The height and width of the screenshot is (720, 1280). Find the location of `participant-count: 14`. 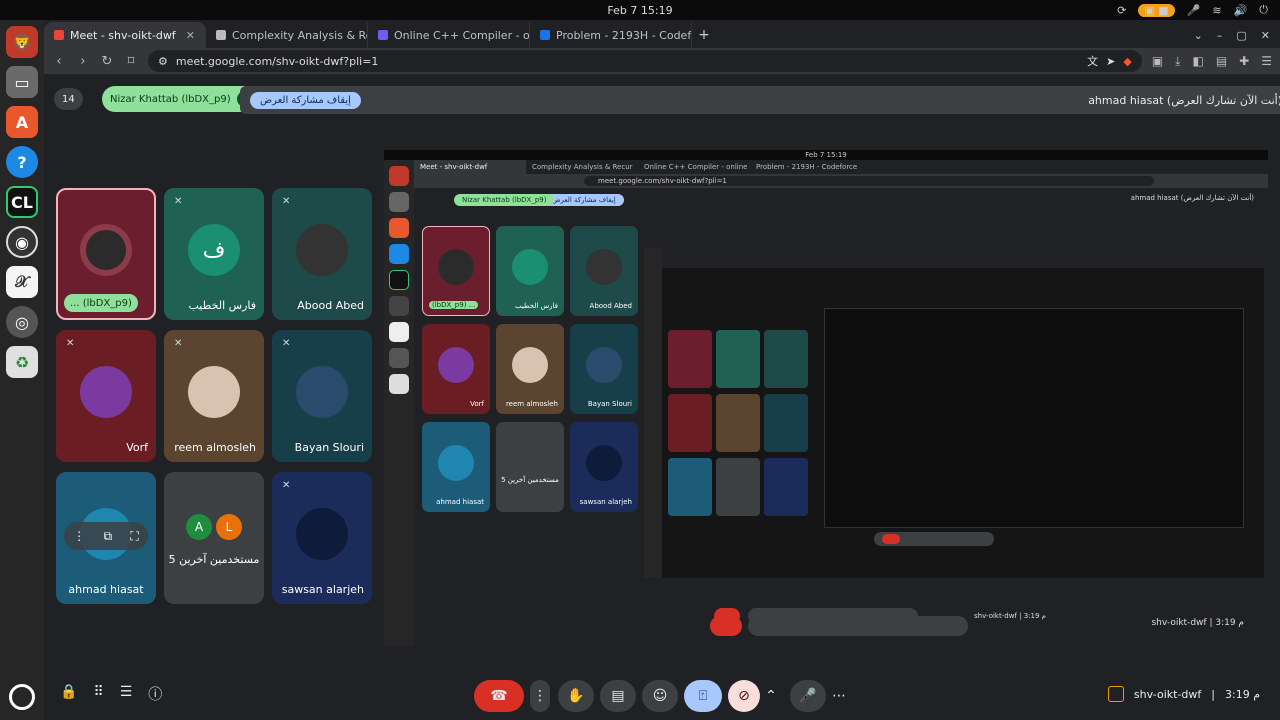

participant-count: 14 is located at coordinates (68, 99).